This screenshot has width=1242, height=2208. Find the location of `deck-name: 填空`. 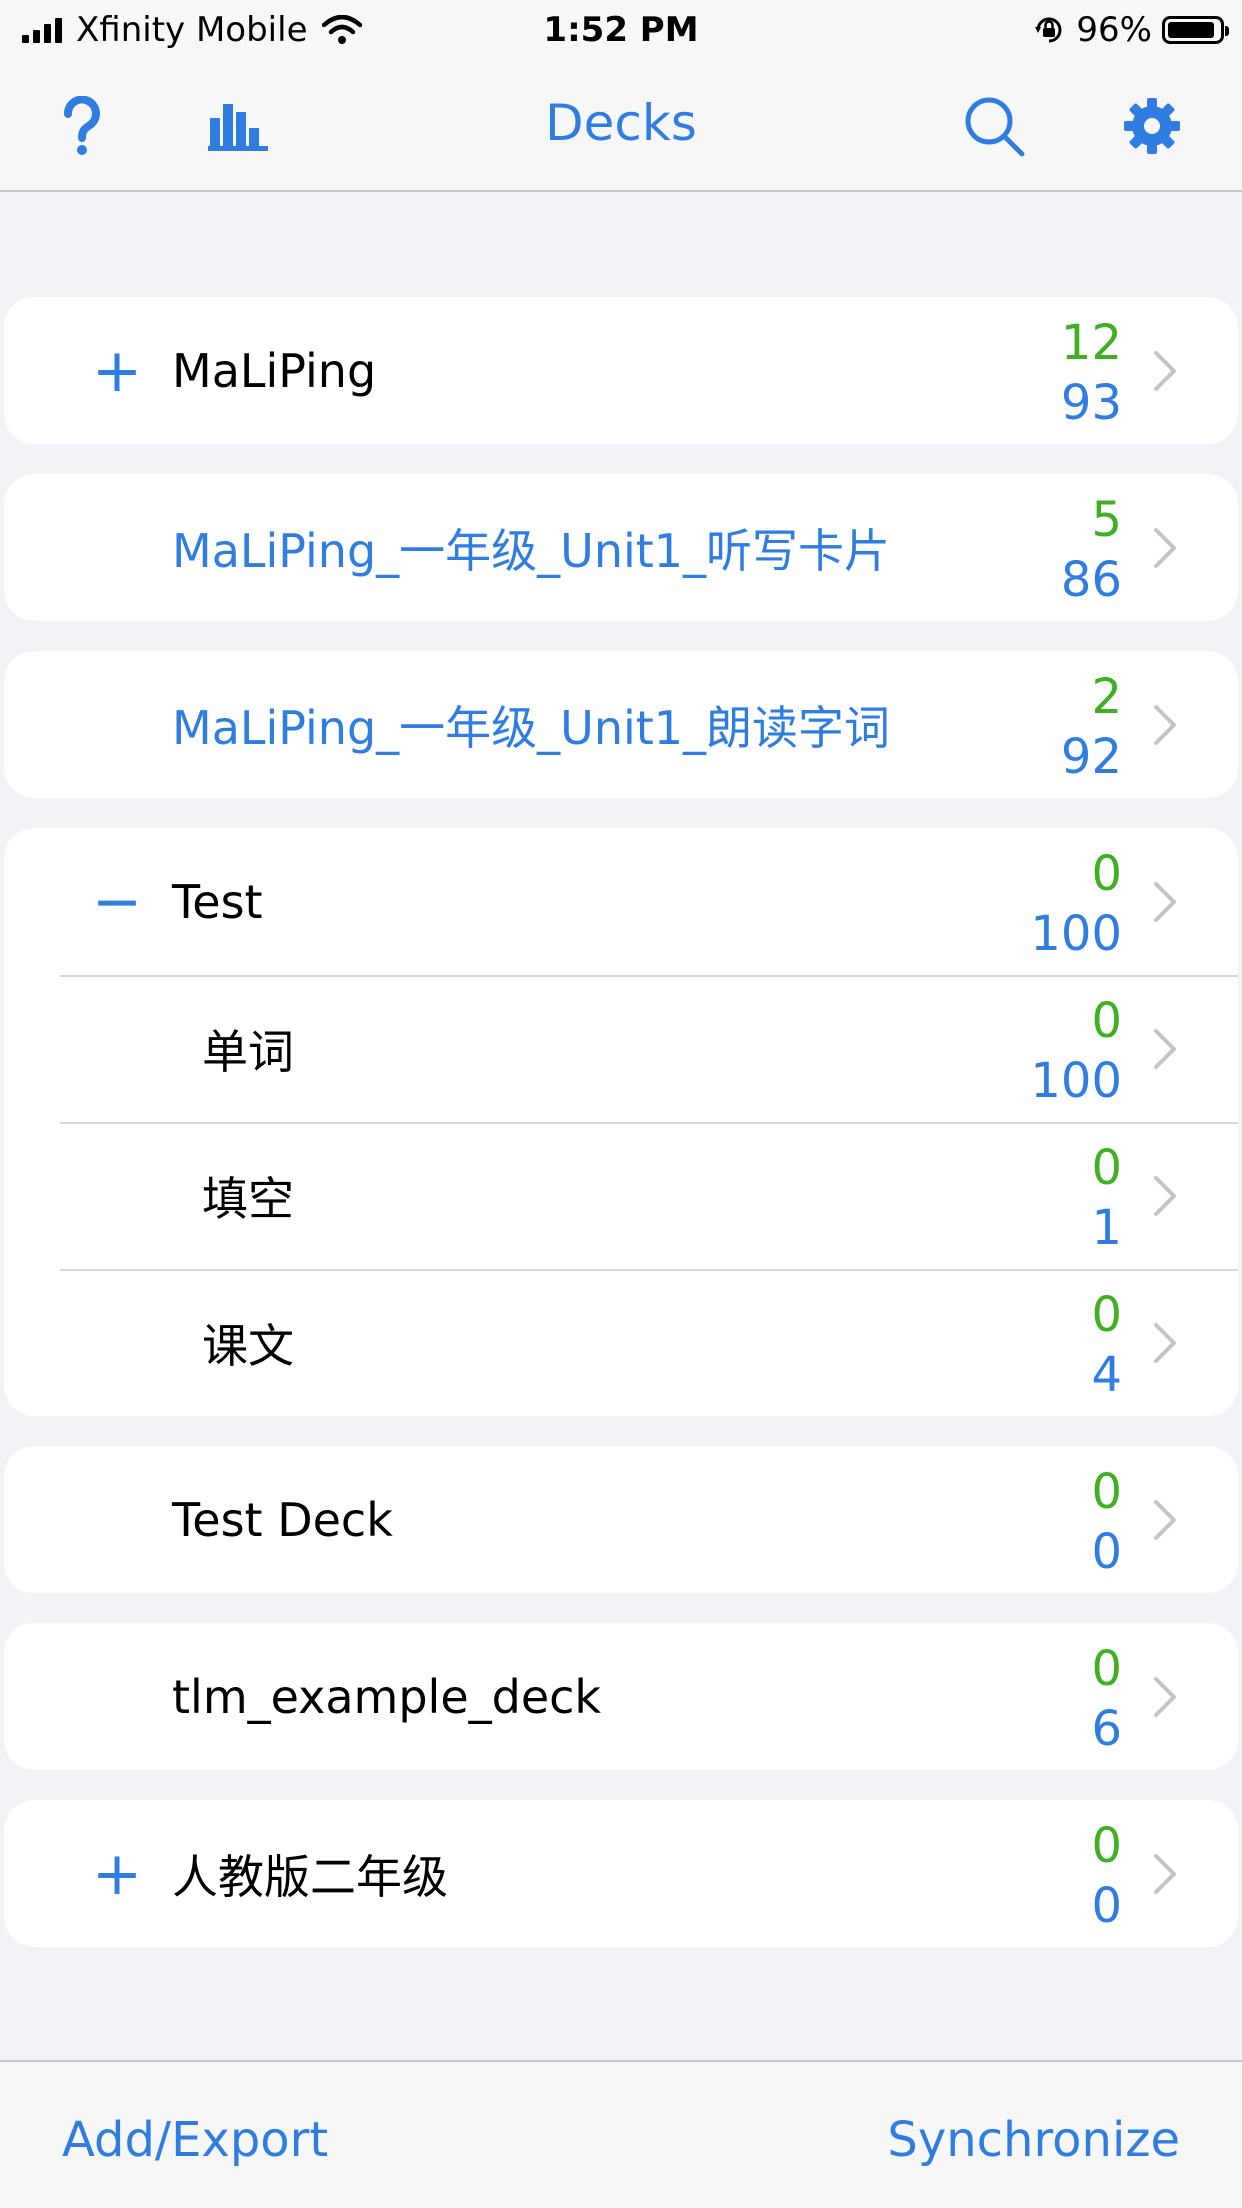

deck-name: 填空 is located at coordinates (248, 1198).